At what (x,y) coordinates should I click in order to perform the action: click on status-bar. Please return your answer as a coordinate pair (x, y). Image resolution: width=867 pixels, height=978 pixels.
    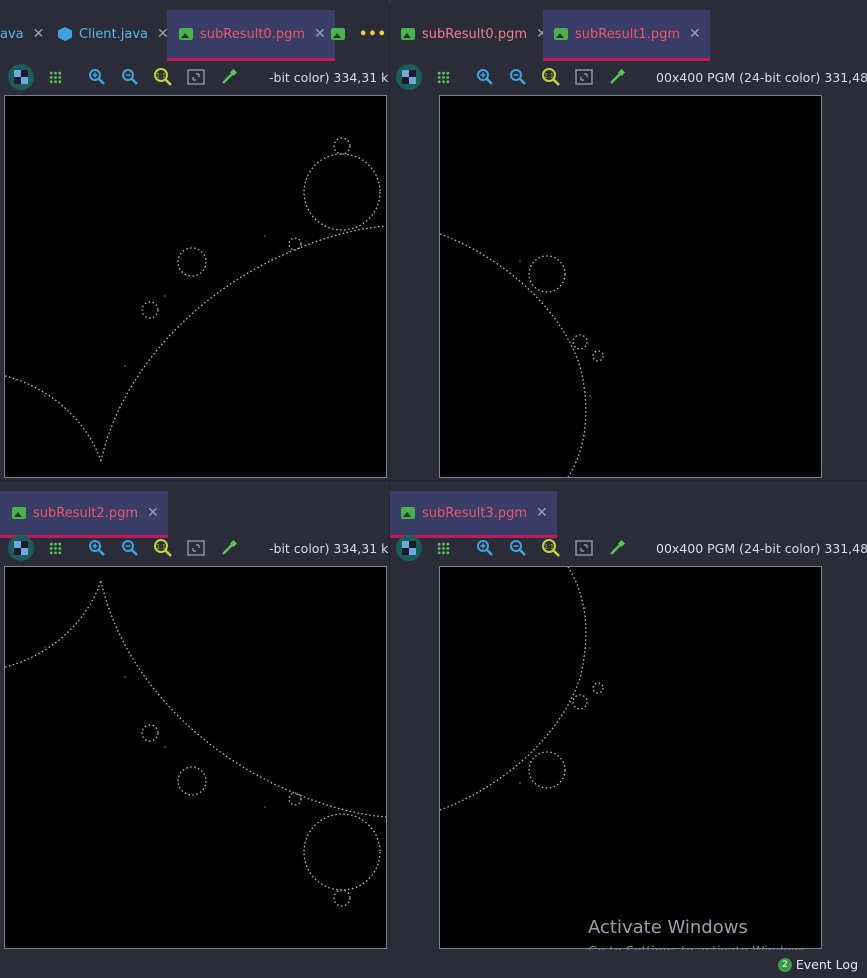
    Looking at the image, I should click on (433, 964).